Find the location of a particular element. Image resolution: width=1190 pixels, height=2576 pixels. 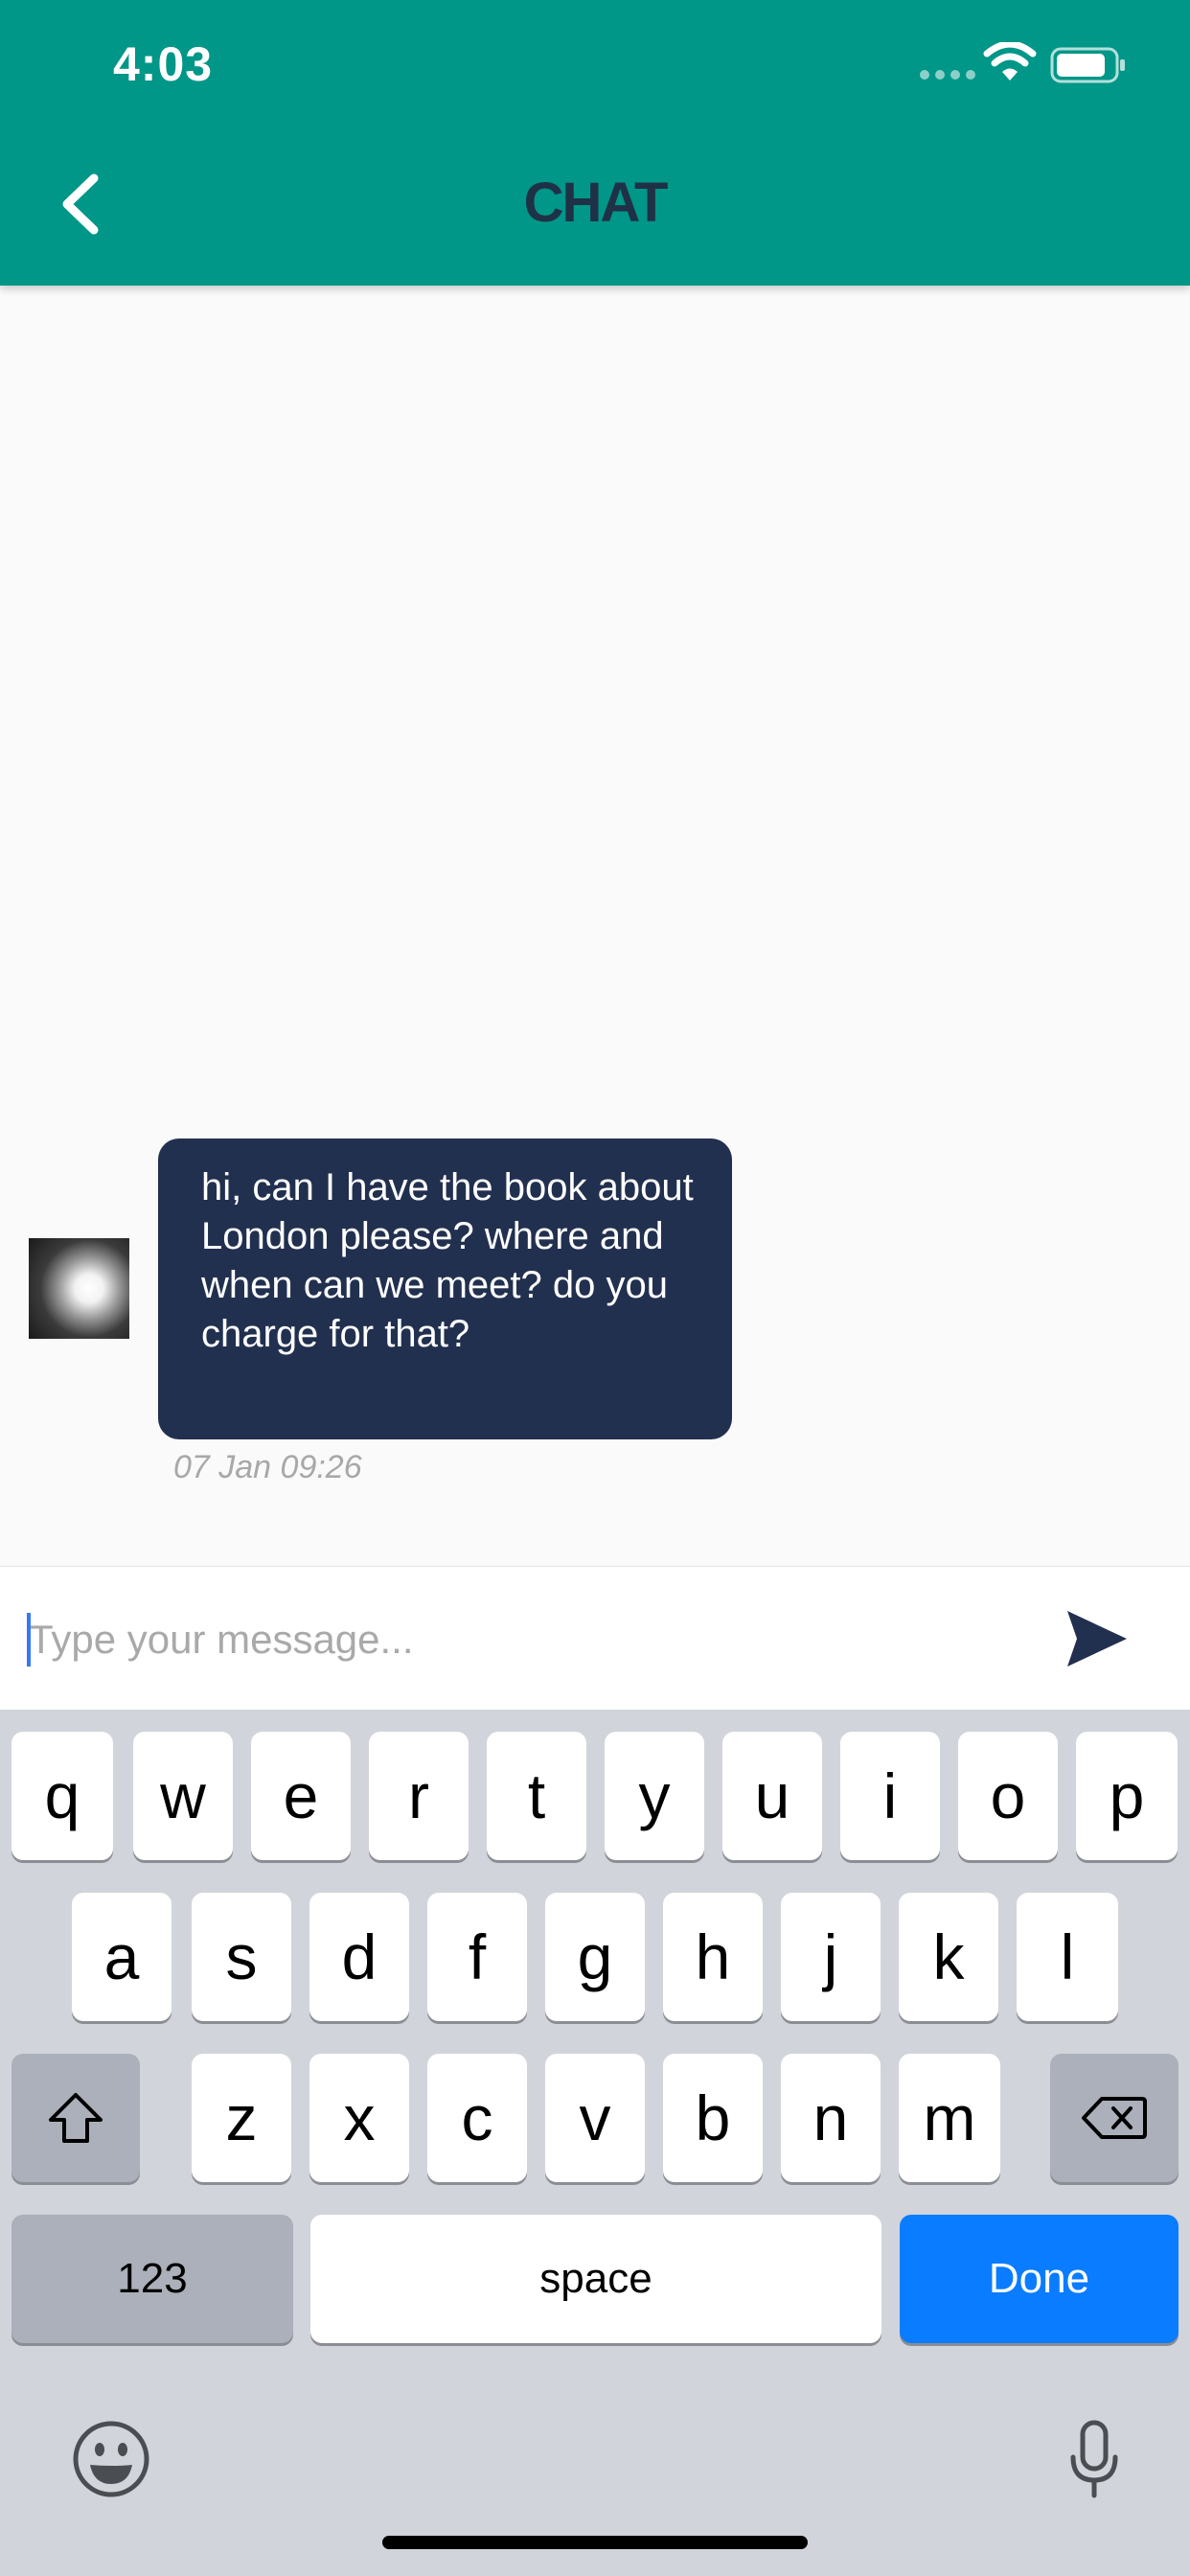

key-p: p is located at coordinates (1127, 1796).